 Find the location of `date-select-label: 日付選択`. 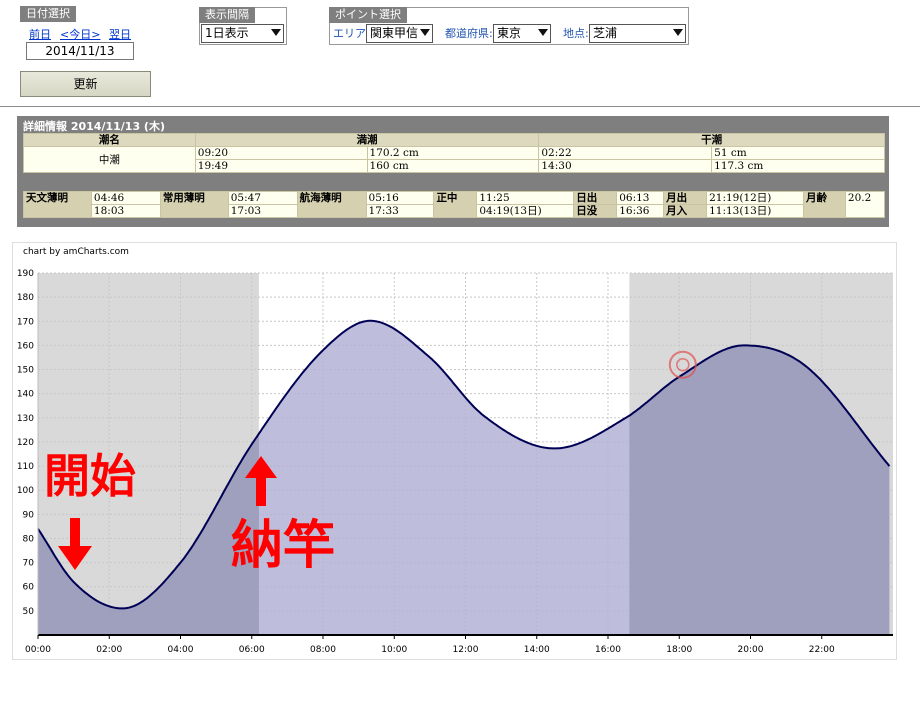

date-select-label: 日付選択 is located at coordinates (48, 14).